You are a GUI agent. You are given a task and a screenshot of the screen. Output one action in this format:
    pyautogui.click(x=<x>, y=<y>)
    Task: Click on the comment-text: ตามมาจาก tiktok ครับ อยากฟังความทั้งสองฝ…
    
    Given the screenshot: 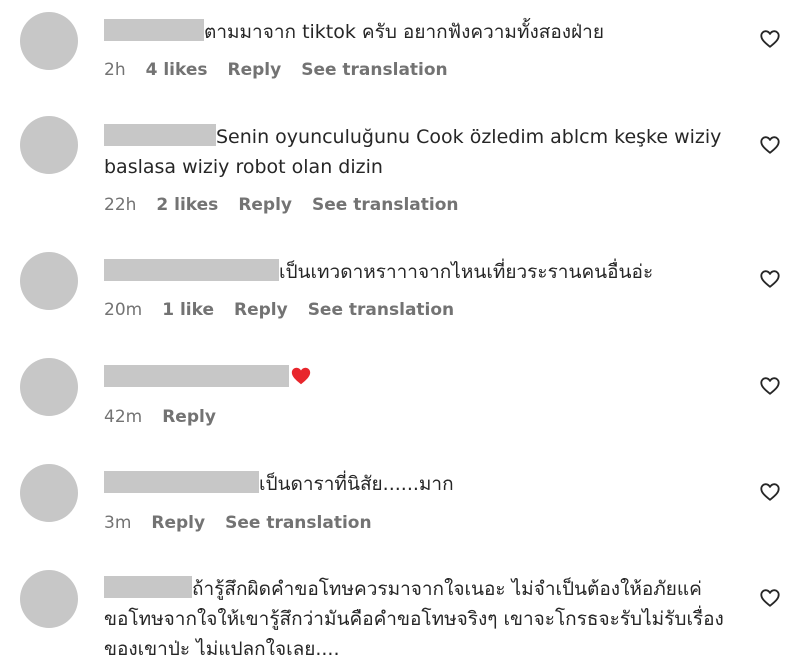 What is the action you would take?
    pyautogui.click(x=424, y=32)
    